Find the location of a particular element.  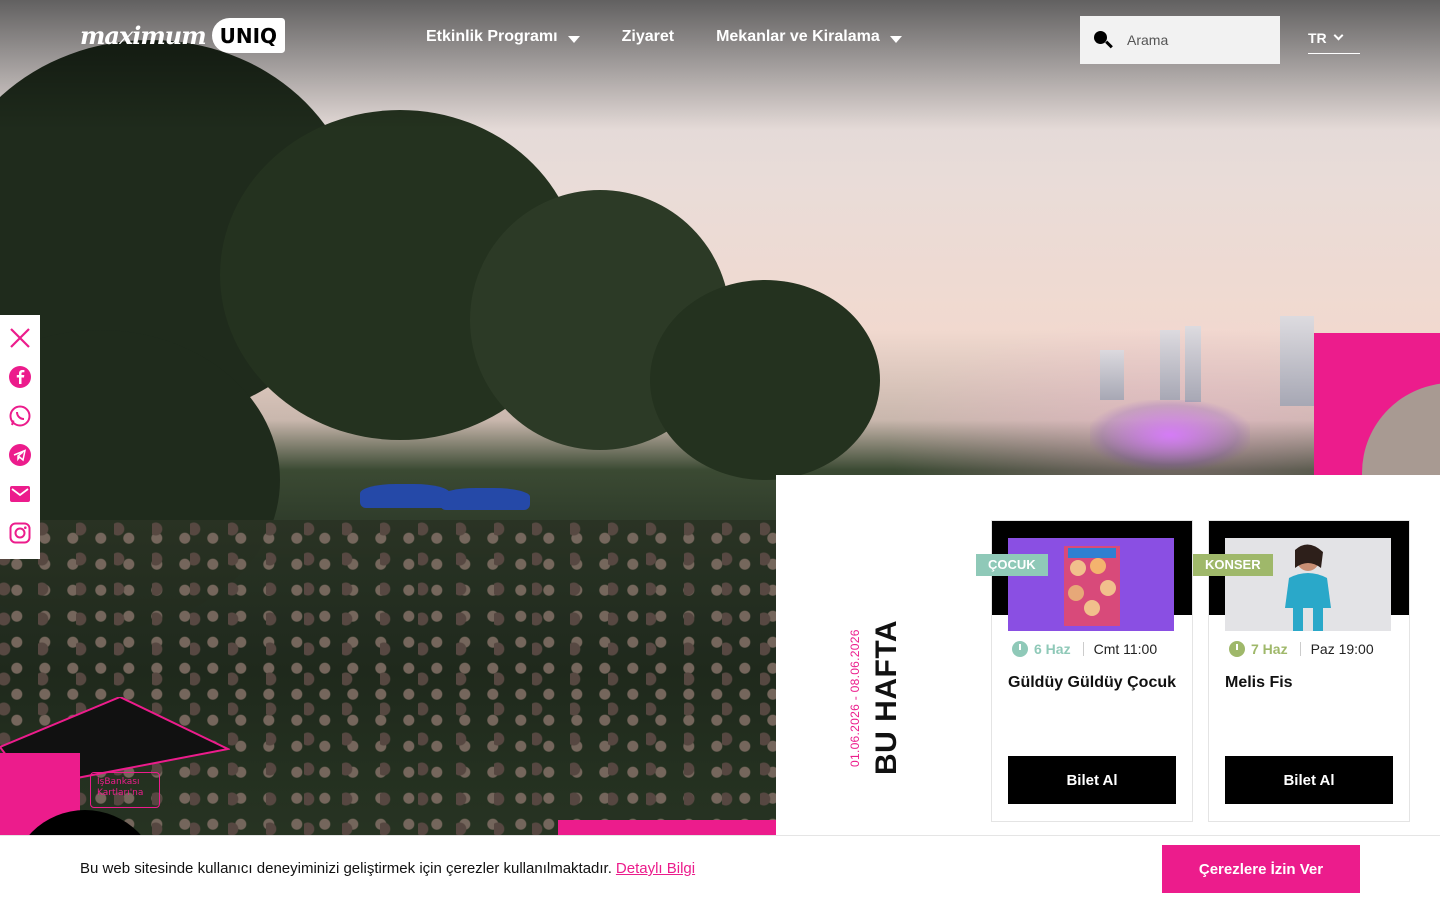

event-category-badge: ÇOCUK is located at coordinates (1012, 565).